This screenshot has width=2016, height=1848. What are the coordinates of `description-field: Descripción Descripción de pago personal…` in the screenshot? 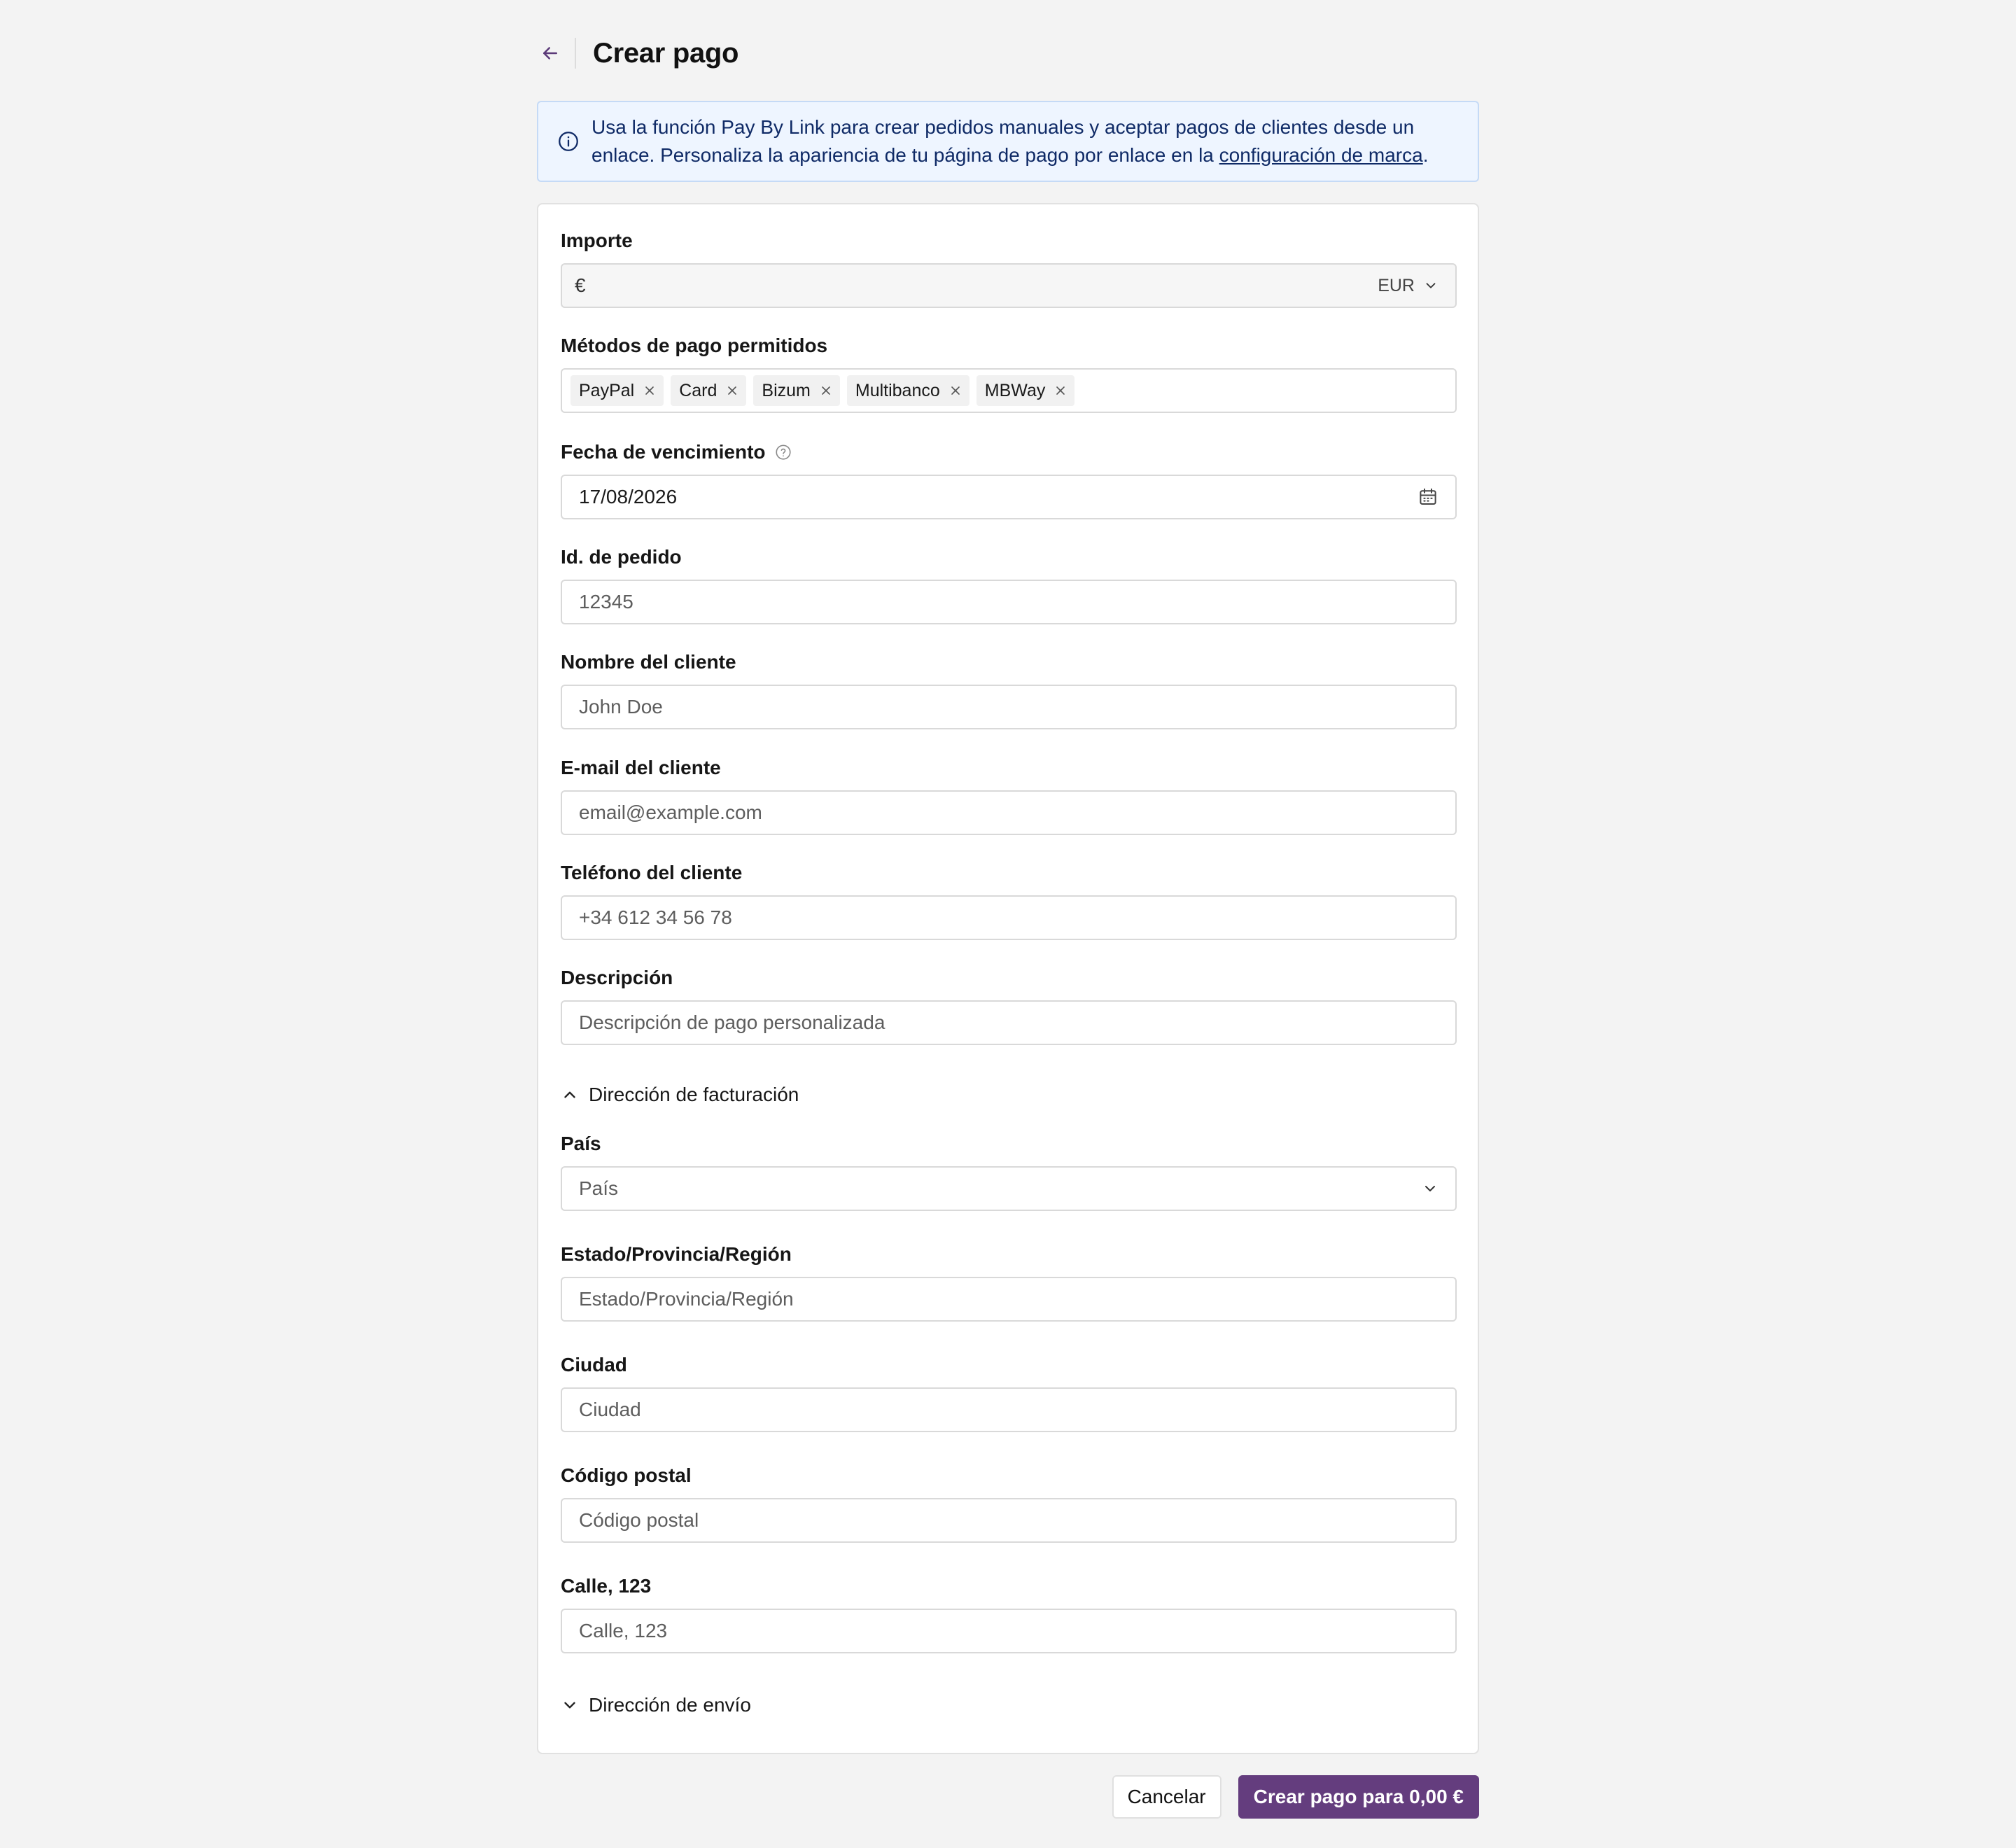 It's located at (1009, 1005).